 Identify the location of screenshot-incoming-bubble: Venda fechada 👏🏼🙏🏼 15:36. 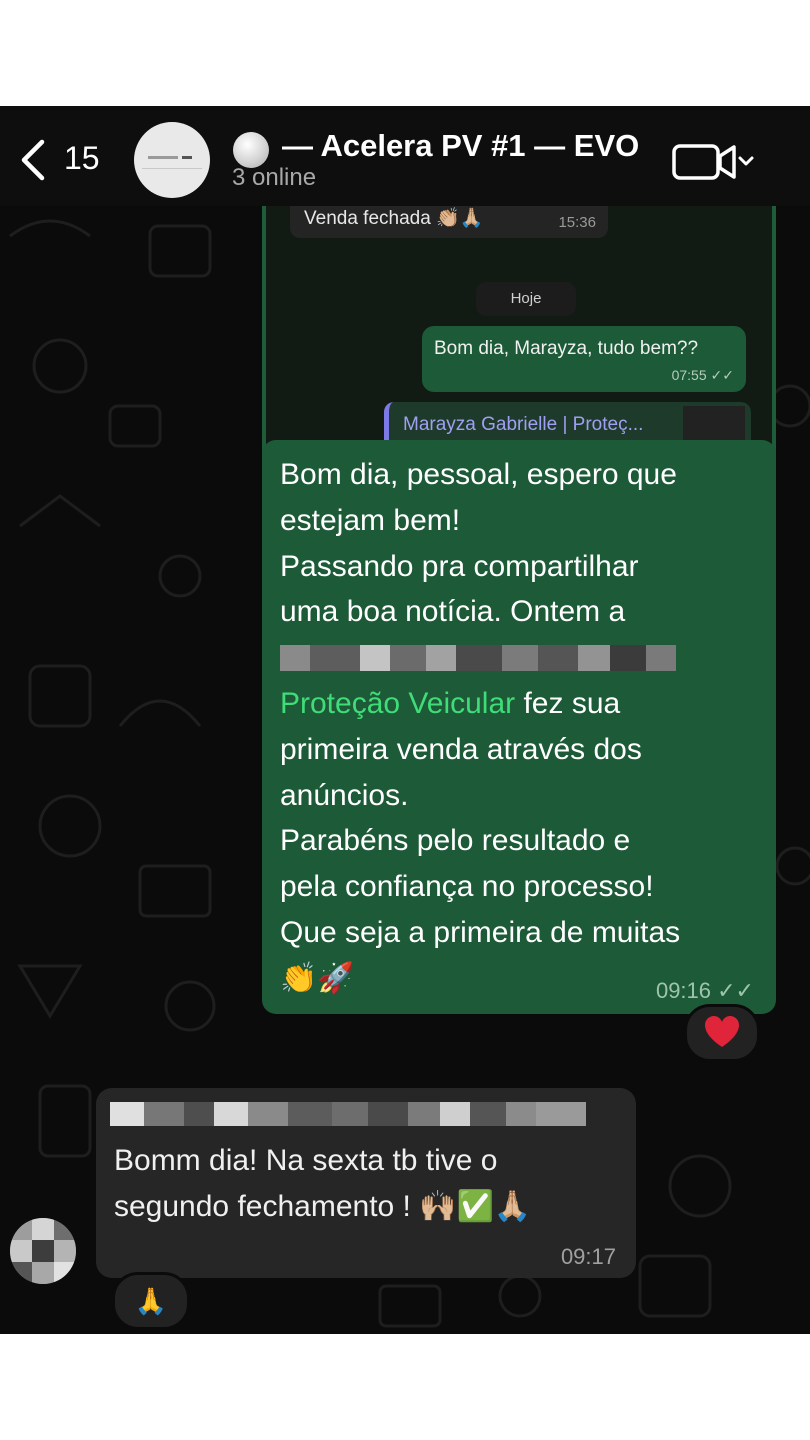
(449, 222).